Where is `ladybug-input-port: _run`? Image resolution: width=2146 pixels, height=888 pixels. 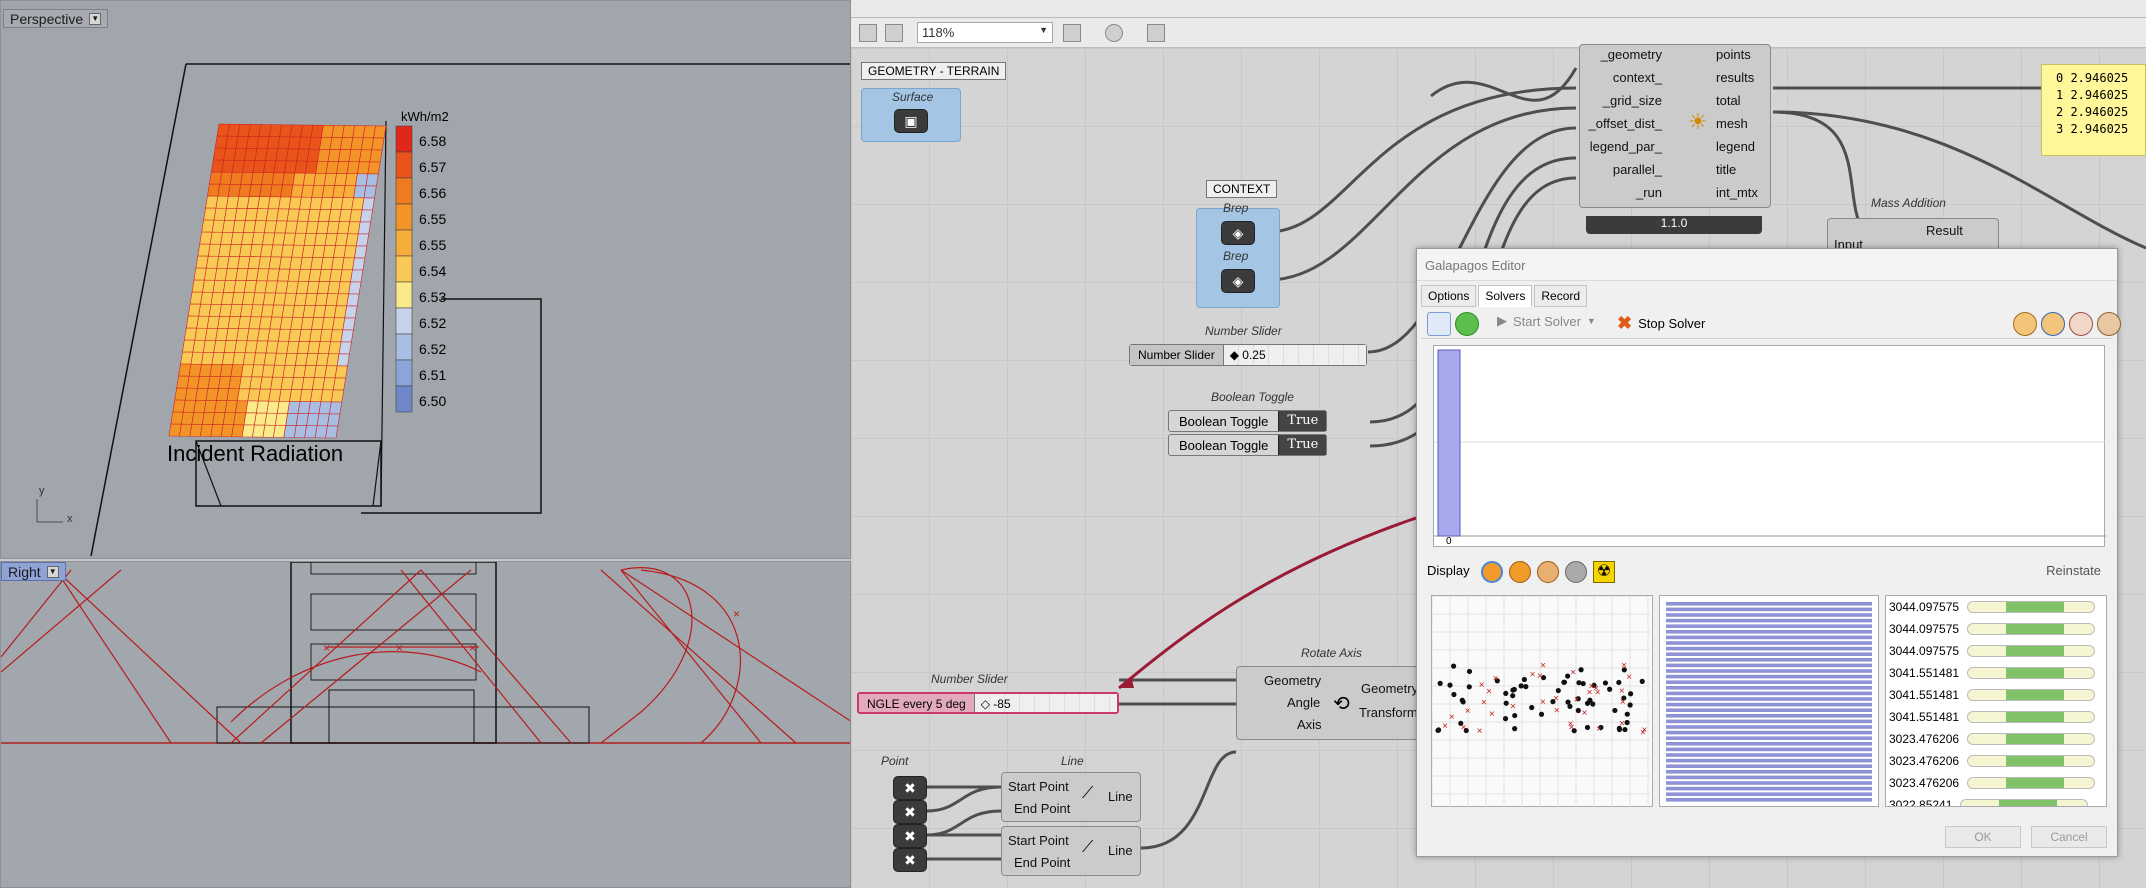 ladybug-input-port: _run is located at coordinates (1649, 192).